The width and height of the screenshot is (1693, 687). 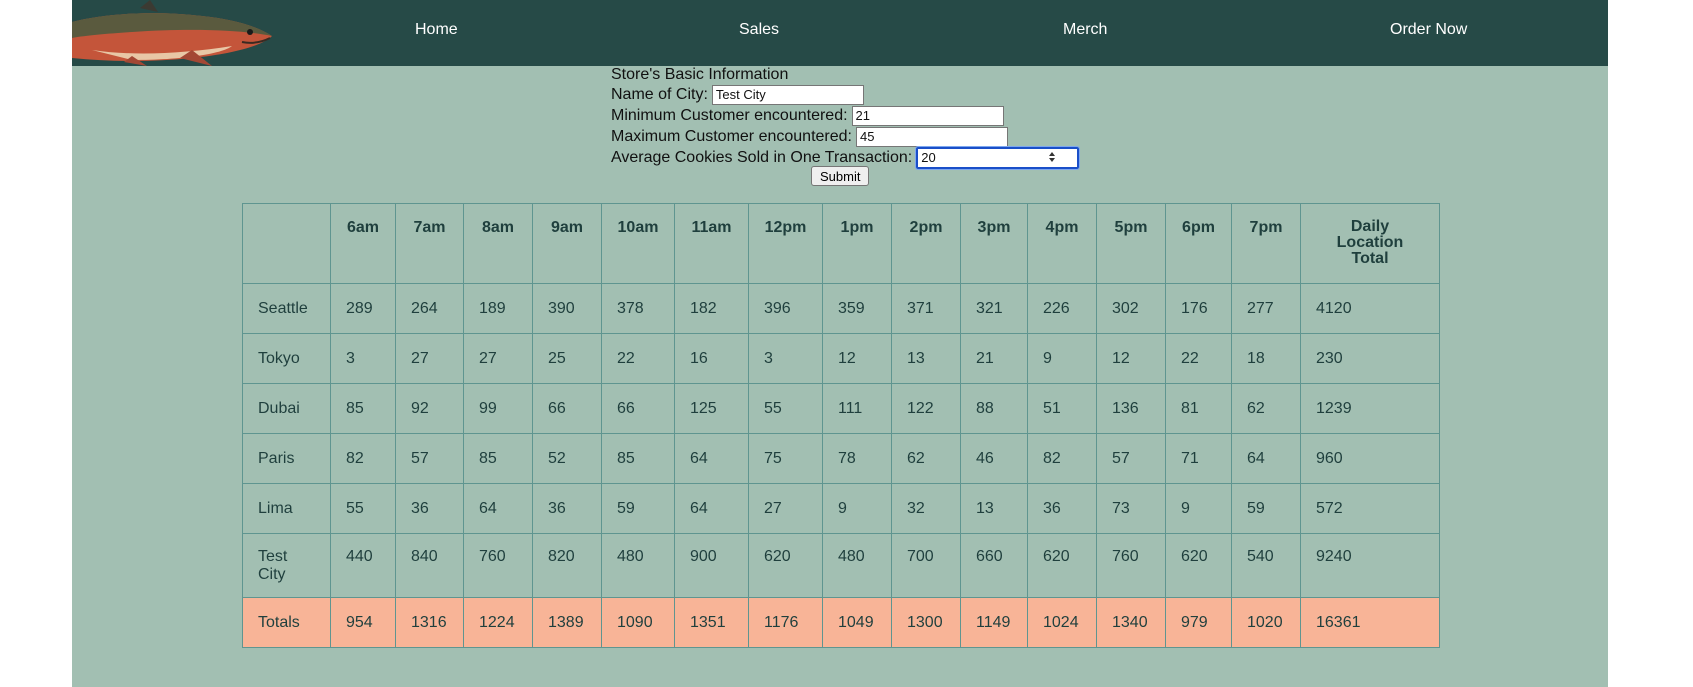 I want to click on table-cell: 700, so click(x=926, y=565).